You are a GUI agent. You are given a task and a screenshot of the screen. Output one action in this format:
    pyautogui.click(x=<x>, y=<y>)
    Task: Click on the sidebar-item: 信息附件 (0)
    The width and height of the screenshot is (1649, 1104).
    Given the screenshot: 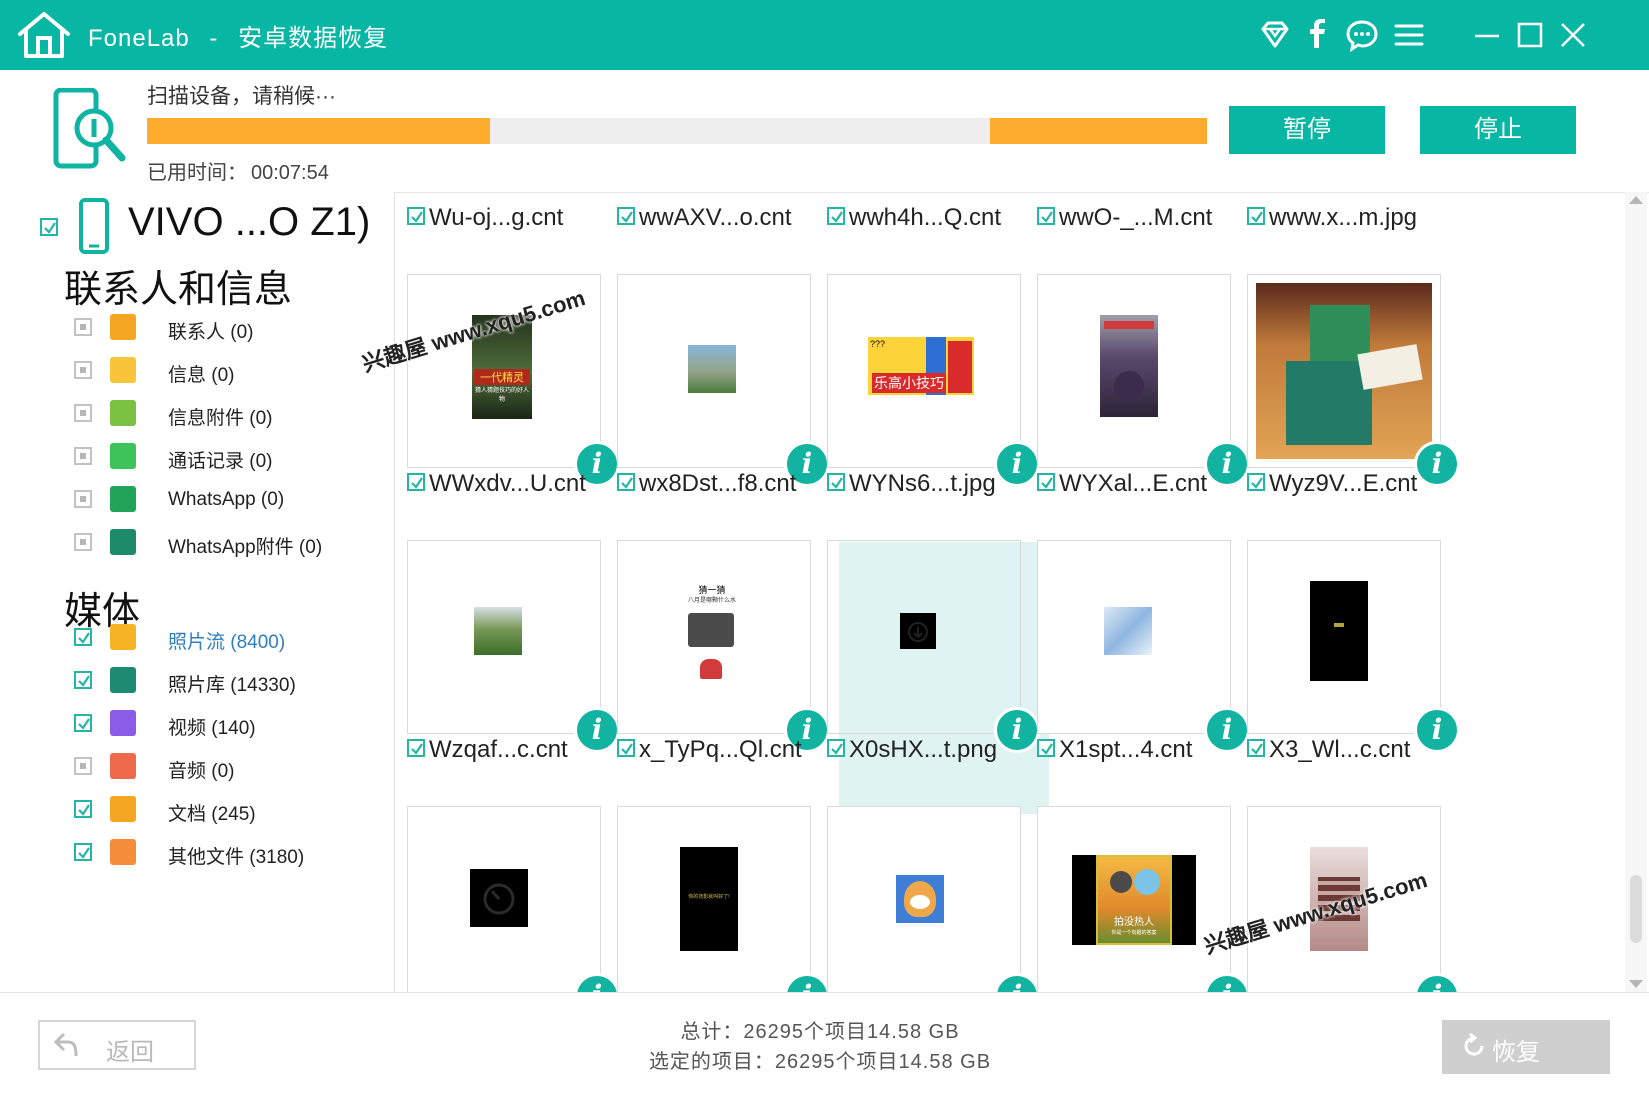 What is the action you would take?
    pyautogui.click(x=222, y=414)
    